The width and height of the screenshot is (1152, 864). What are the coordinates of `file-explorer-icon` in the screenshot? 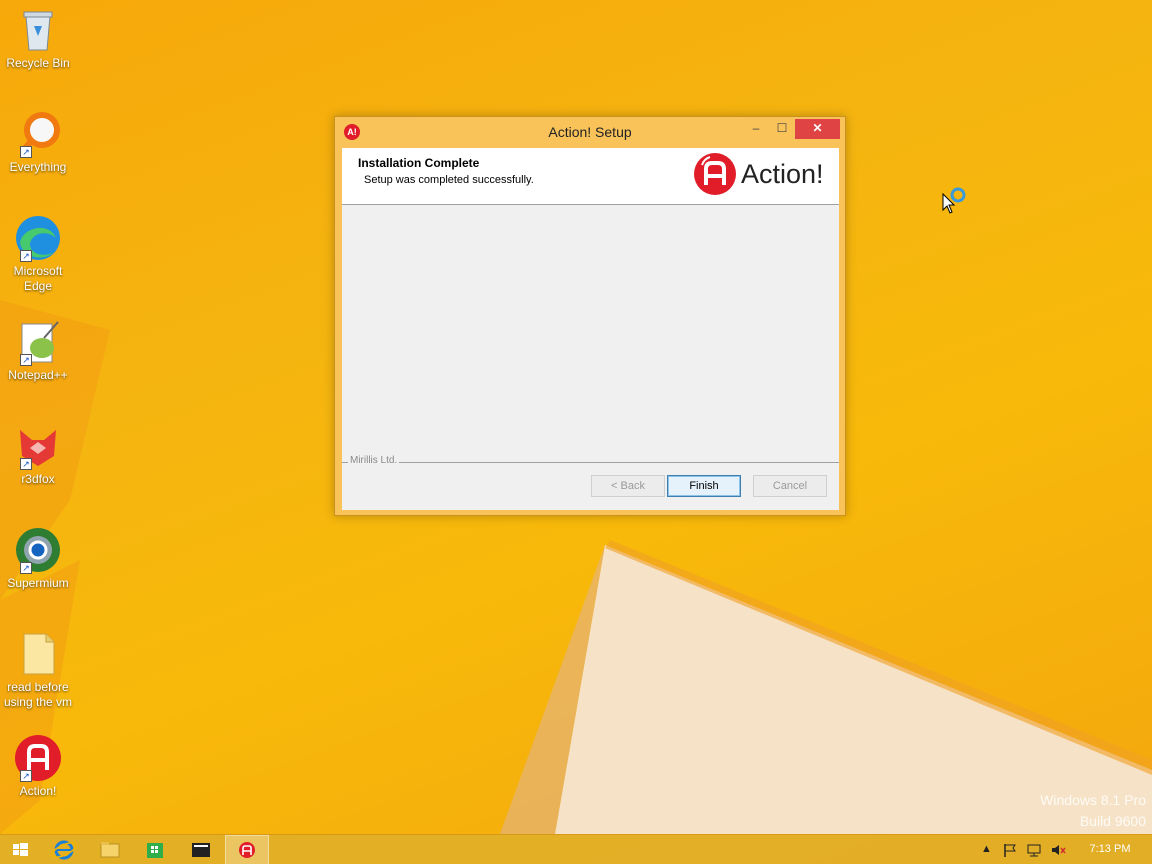 It's located at (110, 850).